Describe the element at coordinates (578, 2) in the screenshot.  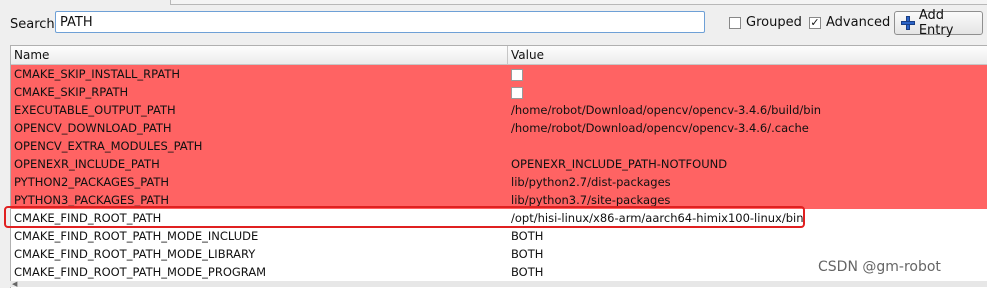
I see `tab-edge` at that location.